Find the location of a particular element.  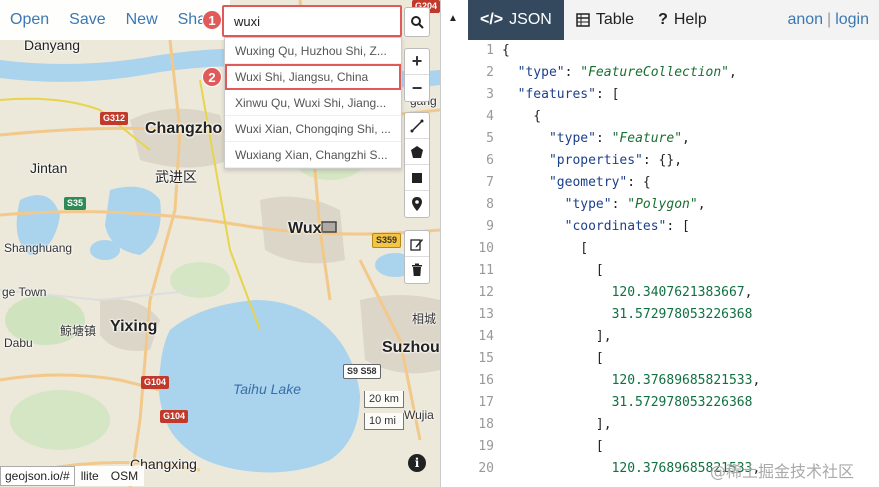

line-number: 13 is located at coordinates (486, 314).